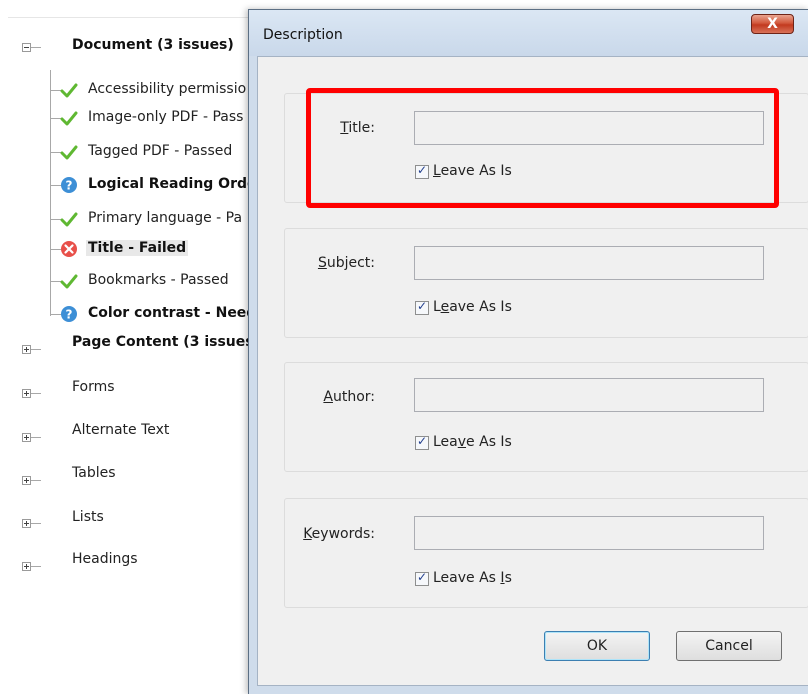 This screenshot has height=694, width=808. Describe the element at coordinates (166, 342) in the screenshot. I see `category-page-content: Page Content (3 issues)` at that location.